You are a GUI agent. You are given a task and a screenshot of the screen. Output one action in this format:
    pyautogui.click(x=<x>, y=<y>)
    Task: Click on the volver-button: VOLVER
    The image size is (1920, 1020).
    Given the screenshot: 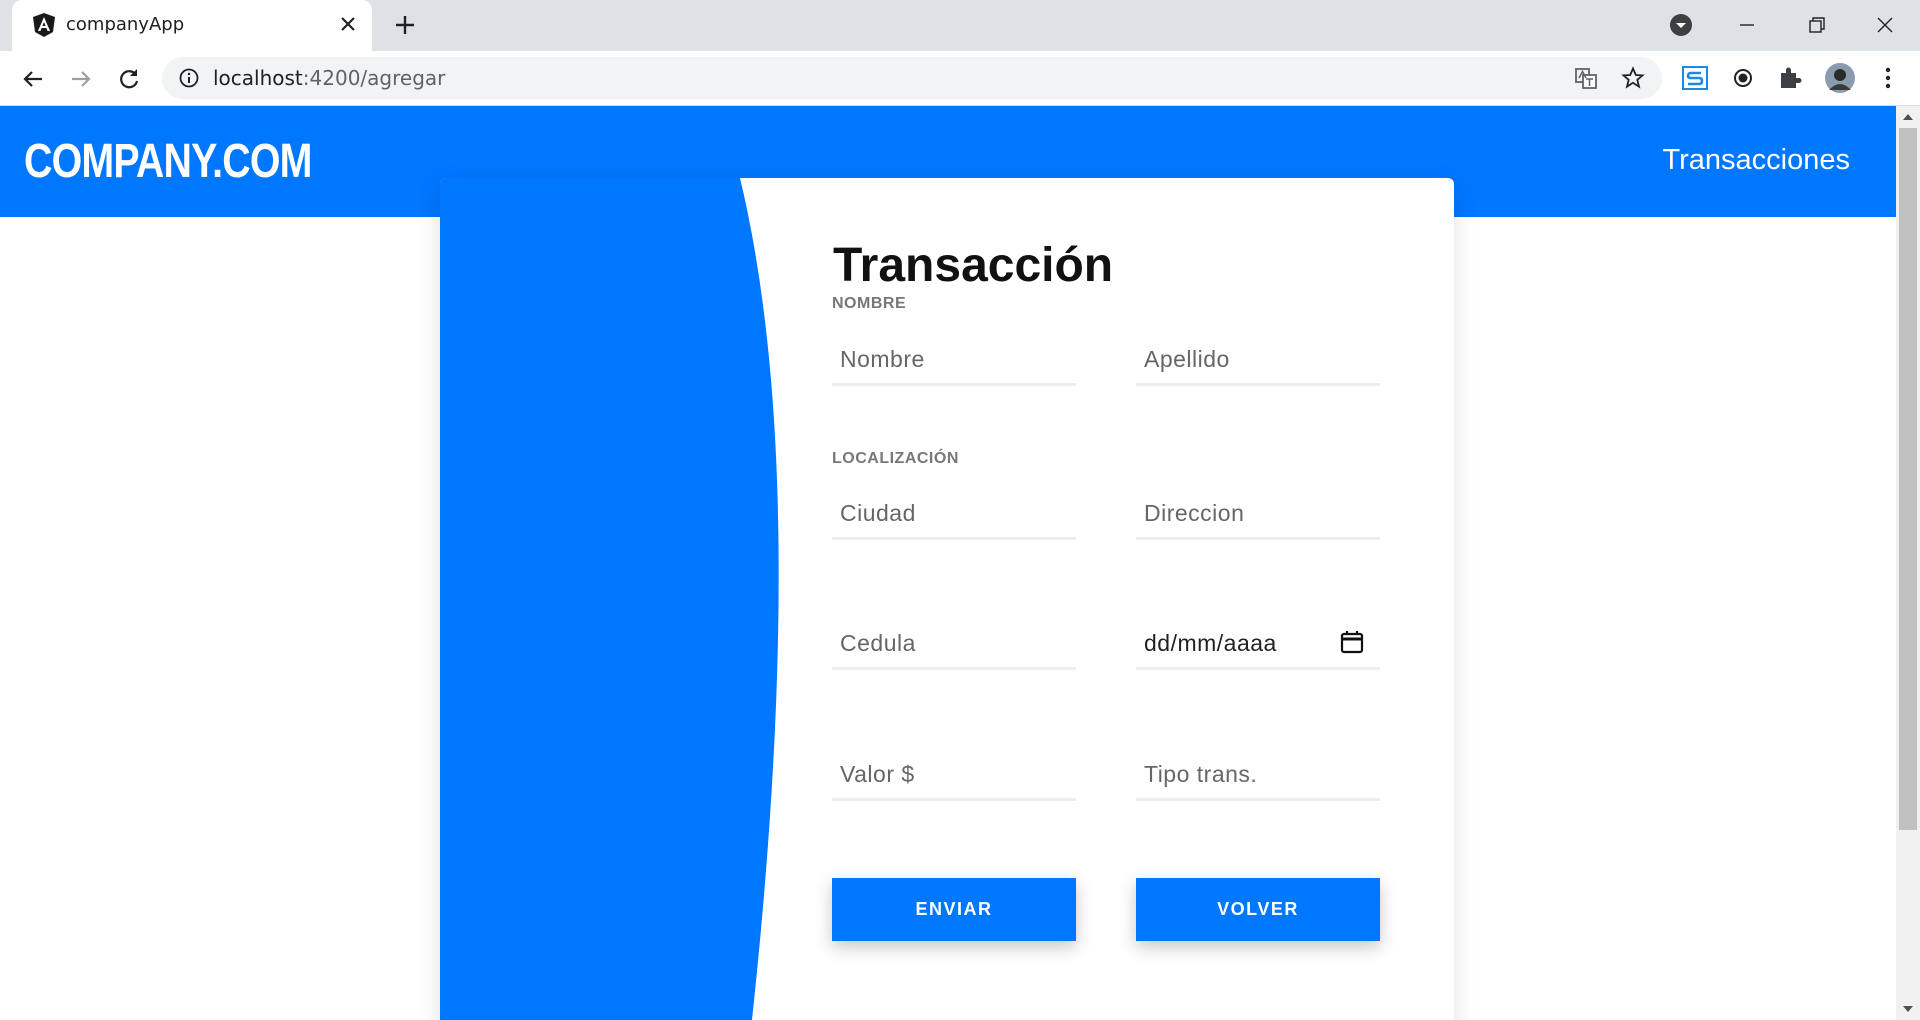 What is the action you would take?
    pyautogui.click(x=1258, y=909)
    